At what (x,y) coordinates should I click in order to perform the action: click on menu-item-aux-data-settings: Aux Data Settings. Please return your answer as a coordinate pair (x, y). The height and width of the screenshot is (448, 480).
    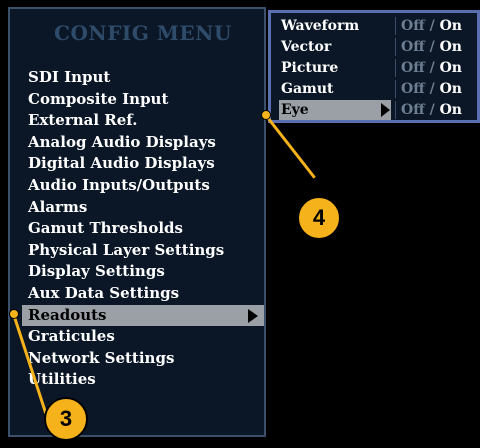
    Looking at the image, I should click on (145, 294).